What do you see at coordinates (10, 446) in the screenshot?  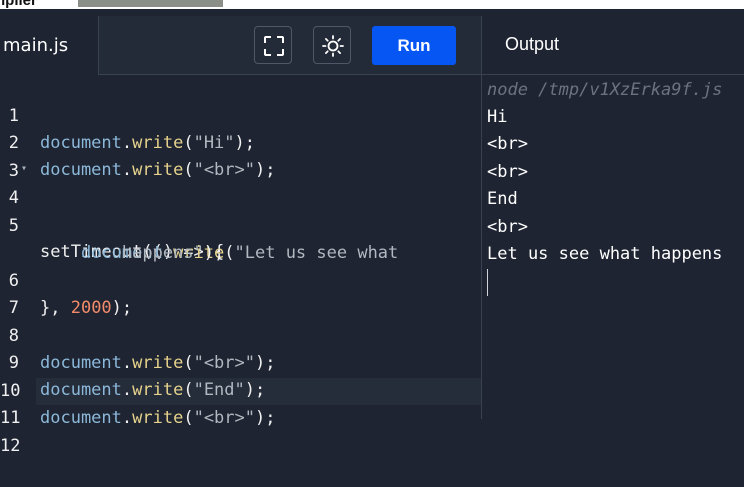 I see `line-number: 12` at bounding box center [10, 446].